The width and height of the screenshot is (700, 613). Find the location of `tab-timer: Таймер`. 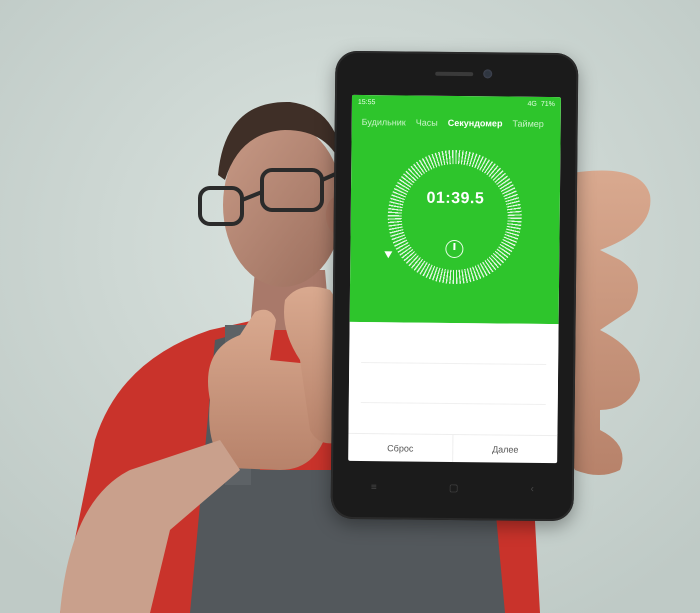

tab-timer: Таймер is located at coordinates (527, 124).